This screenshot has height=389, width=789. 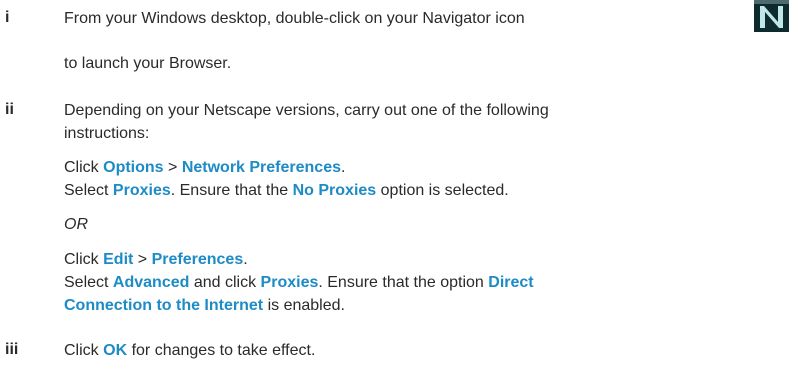 I want to click on menu-preferences: Preferences, so click(x=197, y=259).